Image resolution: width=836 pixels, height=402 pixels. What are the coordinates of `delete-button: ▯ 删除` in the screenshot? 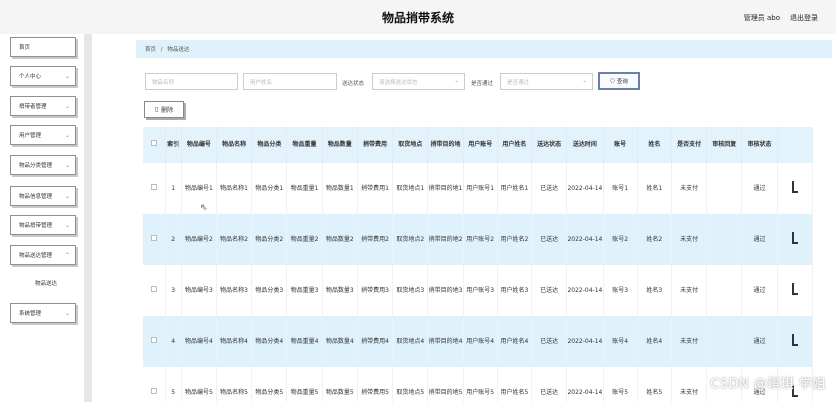 It's located at (164, 109).